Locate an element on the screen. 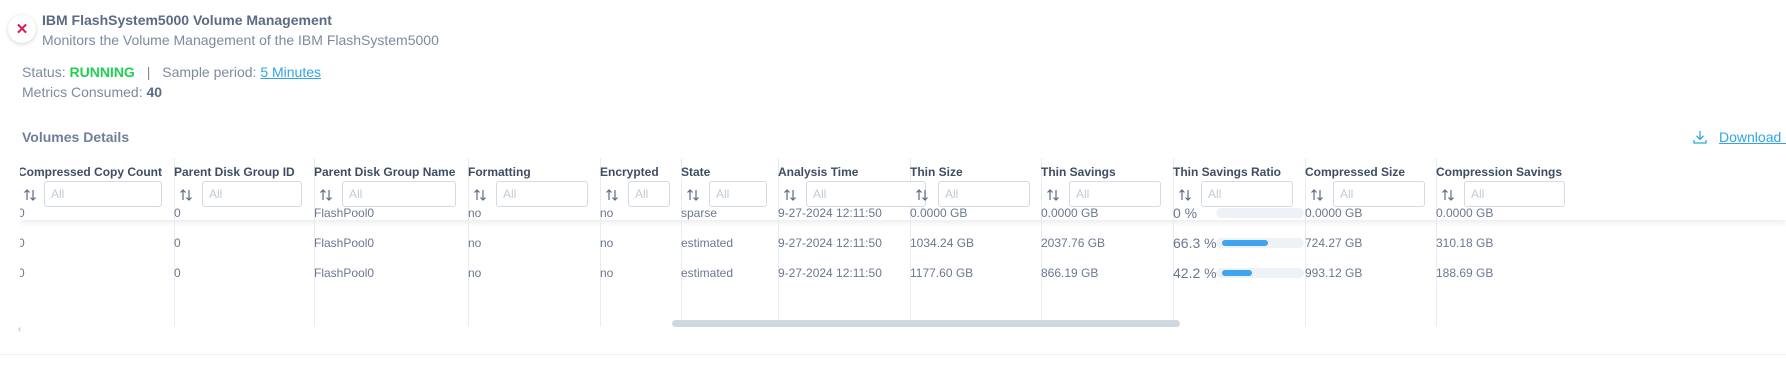 This screenshot has width=1786, height=368. table-cell: 1177.60 GB is located at coordinates (942, 273).